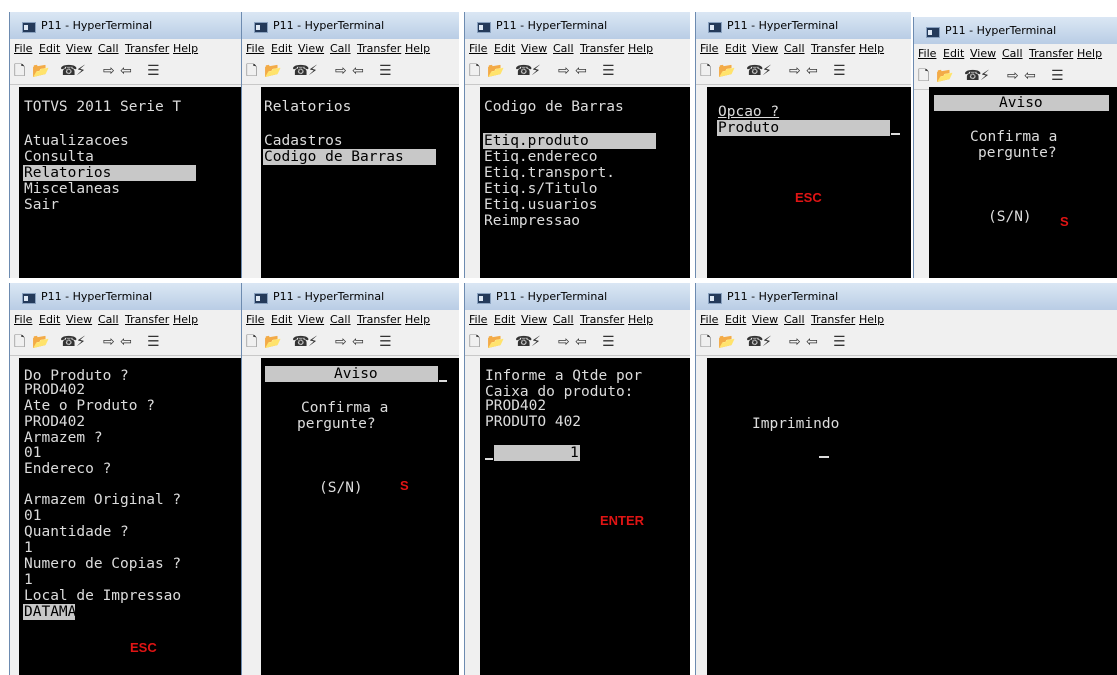 This screenshot has height=675, width=1117. What do you see at coordinates (360, 182) in the screenshot?
I see `terminal-screen: Relatorios Cadastros Codigo de Barras` at bounding box center [360, 182].